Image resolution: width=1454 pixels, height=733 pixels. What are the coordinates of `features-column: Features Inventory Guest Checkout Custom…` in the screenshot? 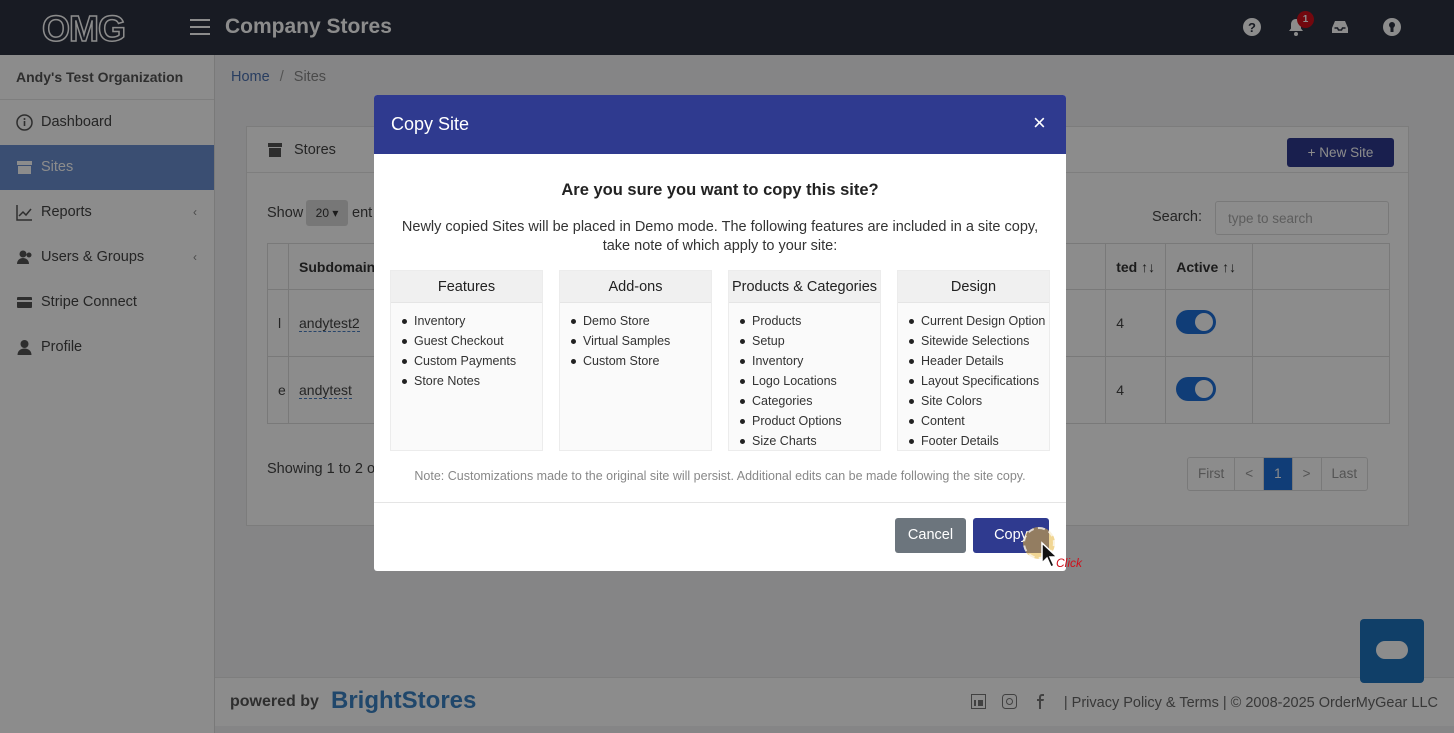 It's located at (466, 360).